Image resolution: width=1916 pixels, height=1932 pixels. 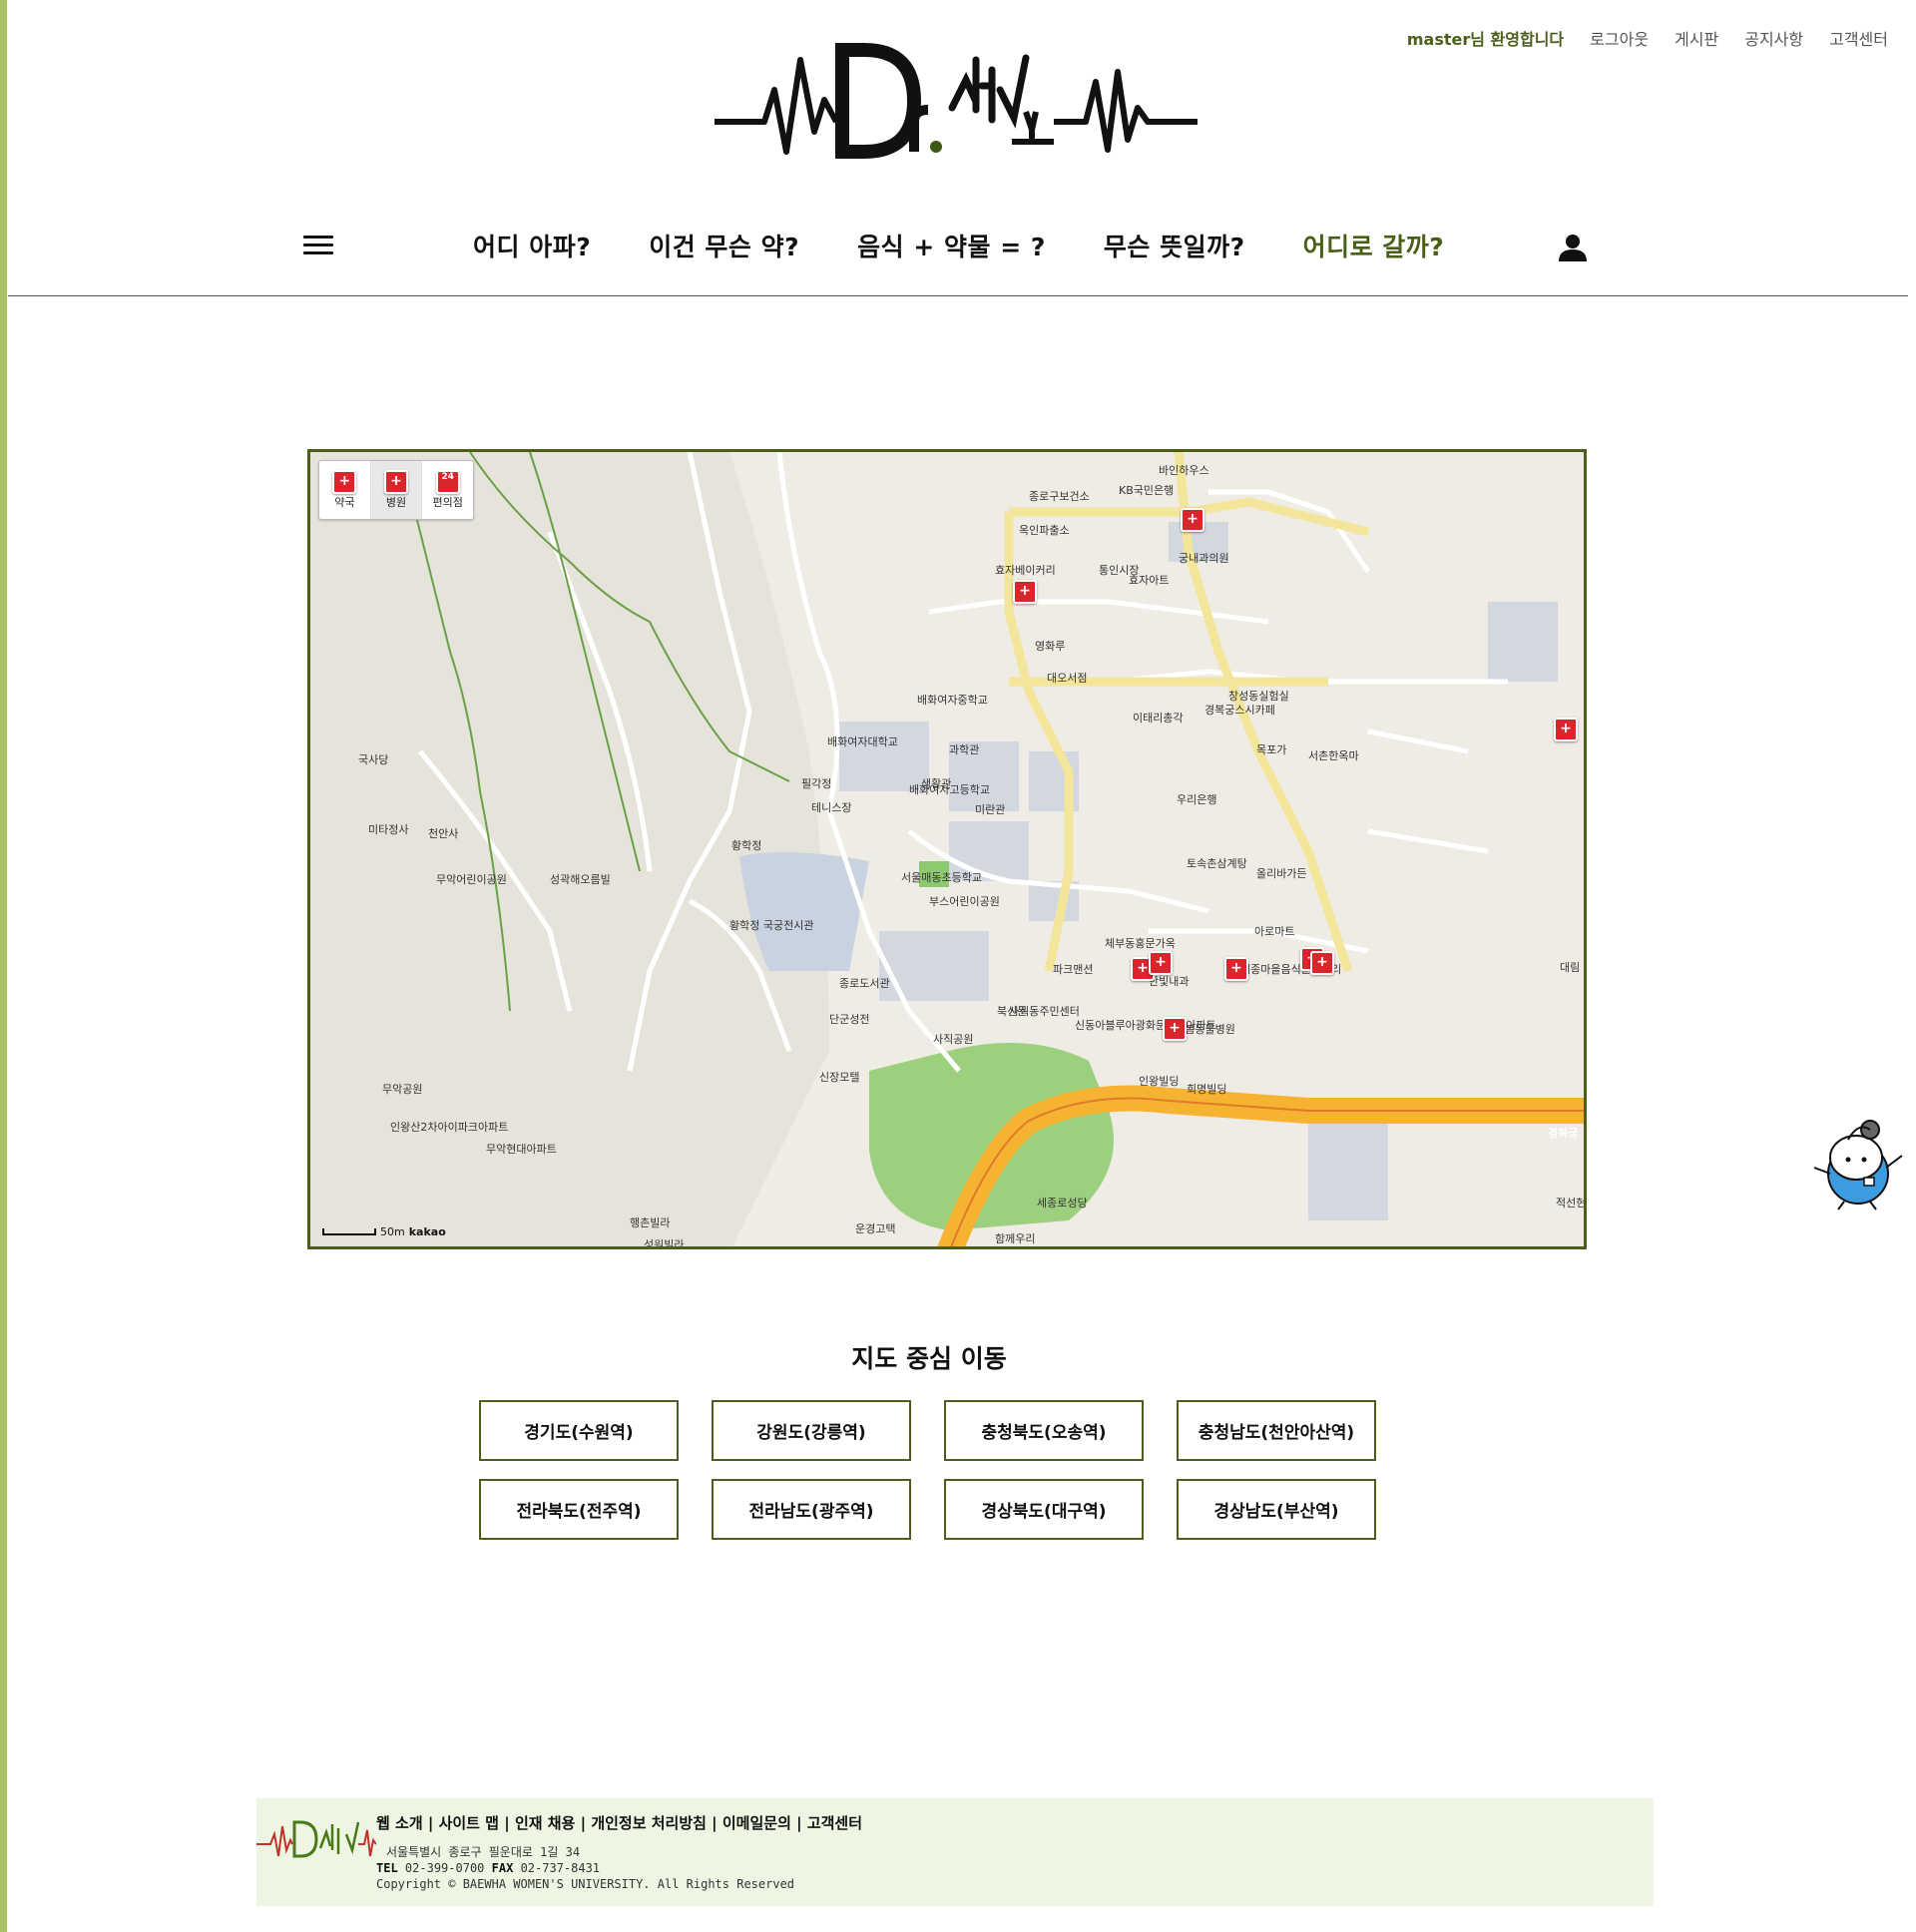 I want to click on nav-item-medicine: 이건 무슨 약?, so click(x=724, y=245).